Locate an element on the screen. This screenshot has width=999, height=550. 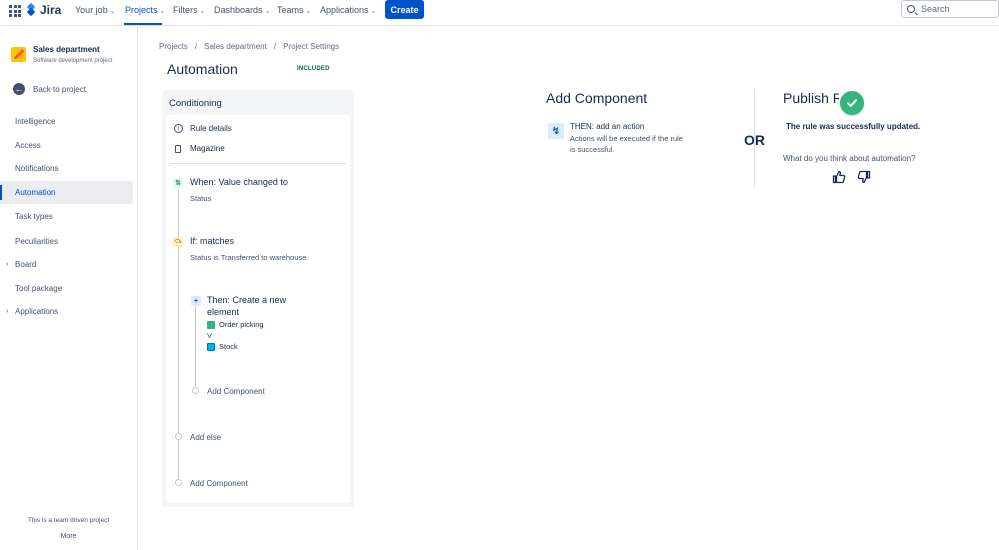
info-icon: i is located at coordinates (178, 128).